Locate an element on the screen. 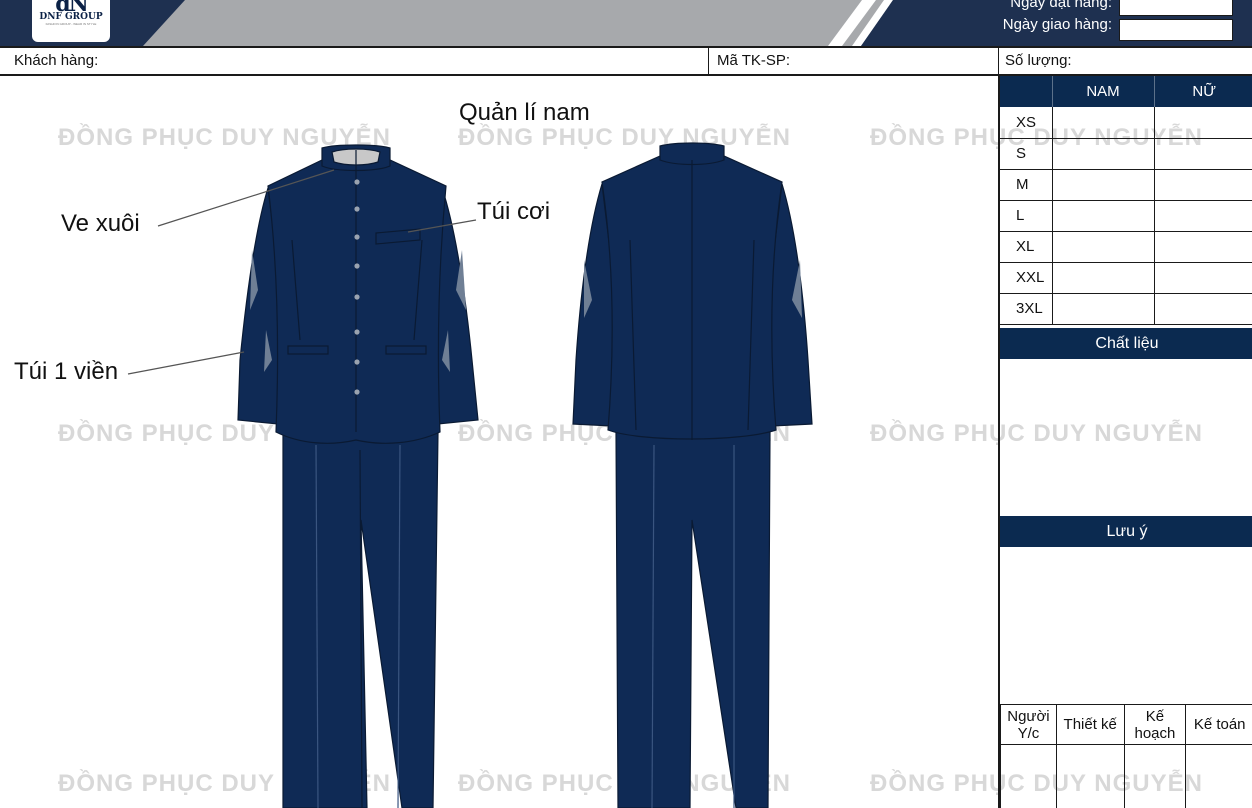  male-col-header: NAM is located at coordinates (1102, 91).